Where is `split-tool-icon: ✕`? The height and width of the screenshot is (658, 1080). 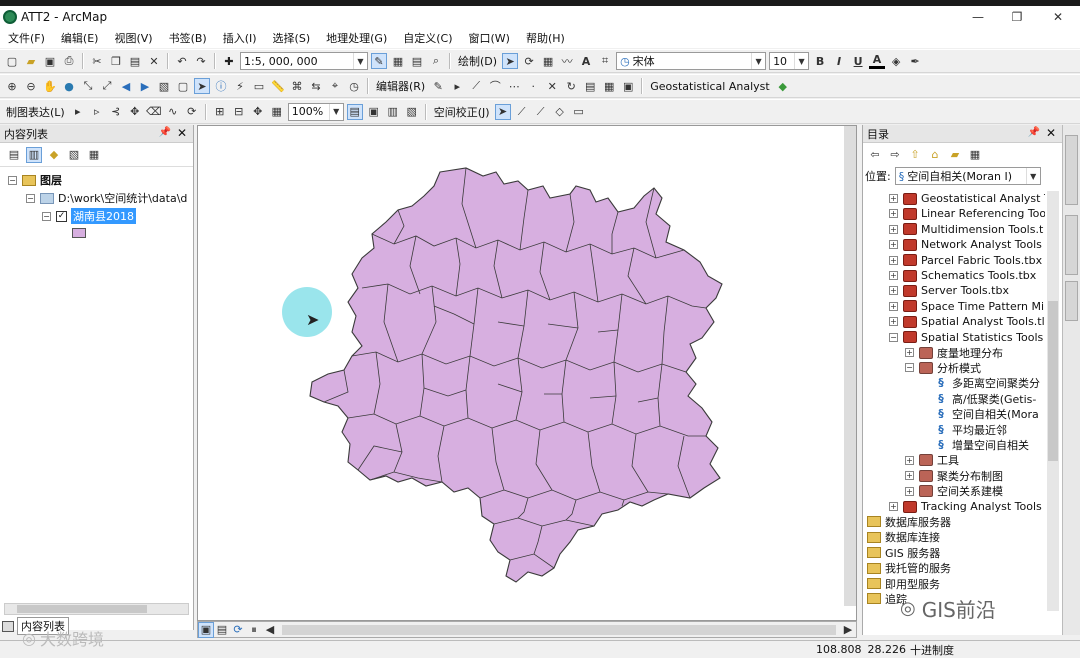
split-tool-icon: ✕ is located at coordinates (552, 86).